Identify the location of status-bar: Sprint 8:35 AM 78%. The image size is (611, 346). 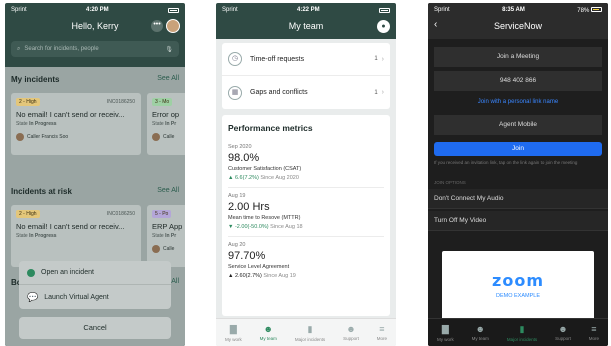
(518, 10).